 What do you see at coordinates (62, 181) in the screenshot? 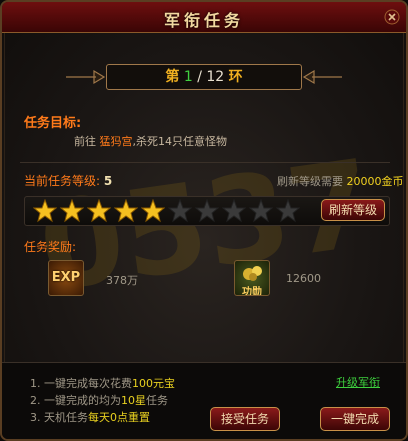
I see `level-label: 当前任务等级:` at bounding box center [62, 181].